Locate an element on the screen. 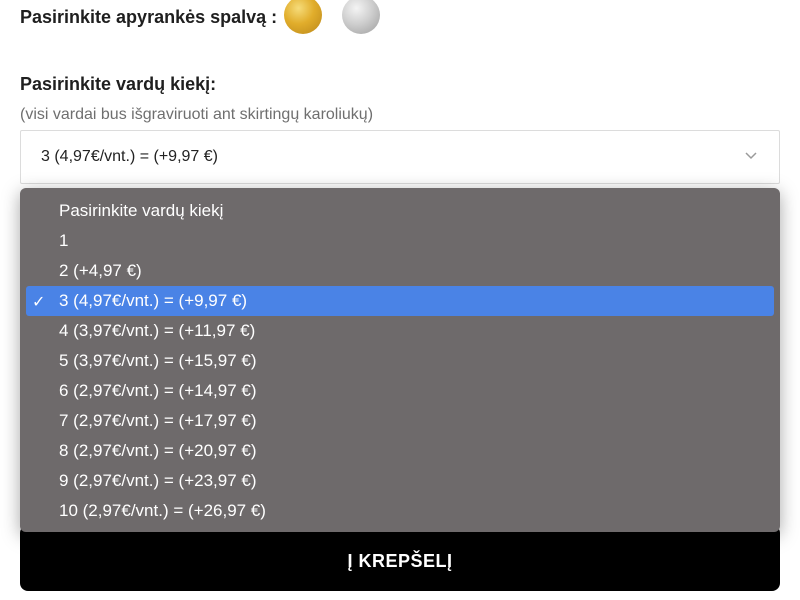 This screenshot has width=800, height=600. color-selector-row: Pasirinkite apyrankės spalvą : is located at coordinates (148, 17).